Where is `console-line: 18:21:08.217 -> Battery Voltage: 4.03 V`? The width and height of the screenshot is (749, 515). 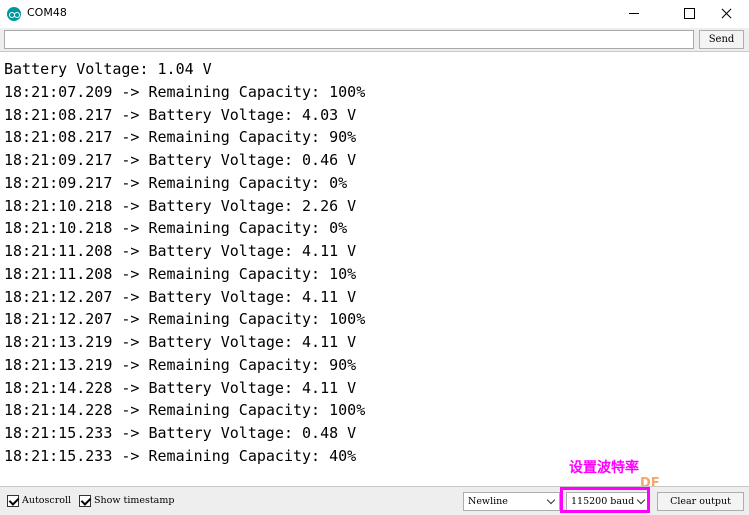 console-line: 18:21:08.217 -> Battery Voltage: 4.03 V is located at coordinates (180, 114).